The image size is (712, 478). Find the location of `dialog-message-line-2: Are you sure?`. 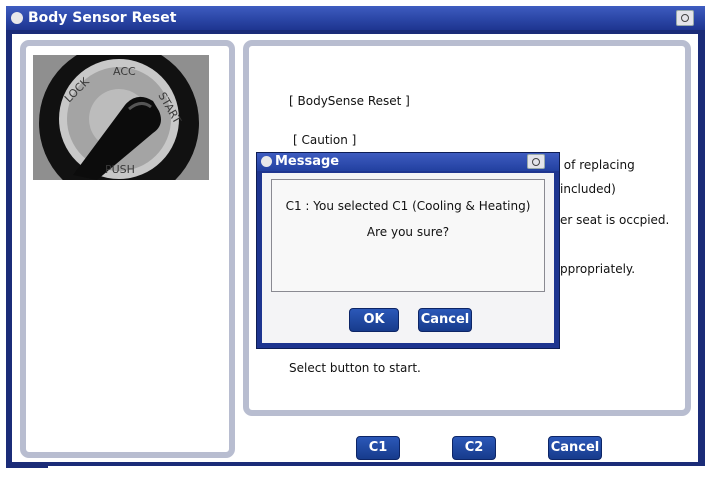

dialog-message-line-2: Are you sure? is located at coordinates (408, 232).